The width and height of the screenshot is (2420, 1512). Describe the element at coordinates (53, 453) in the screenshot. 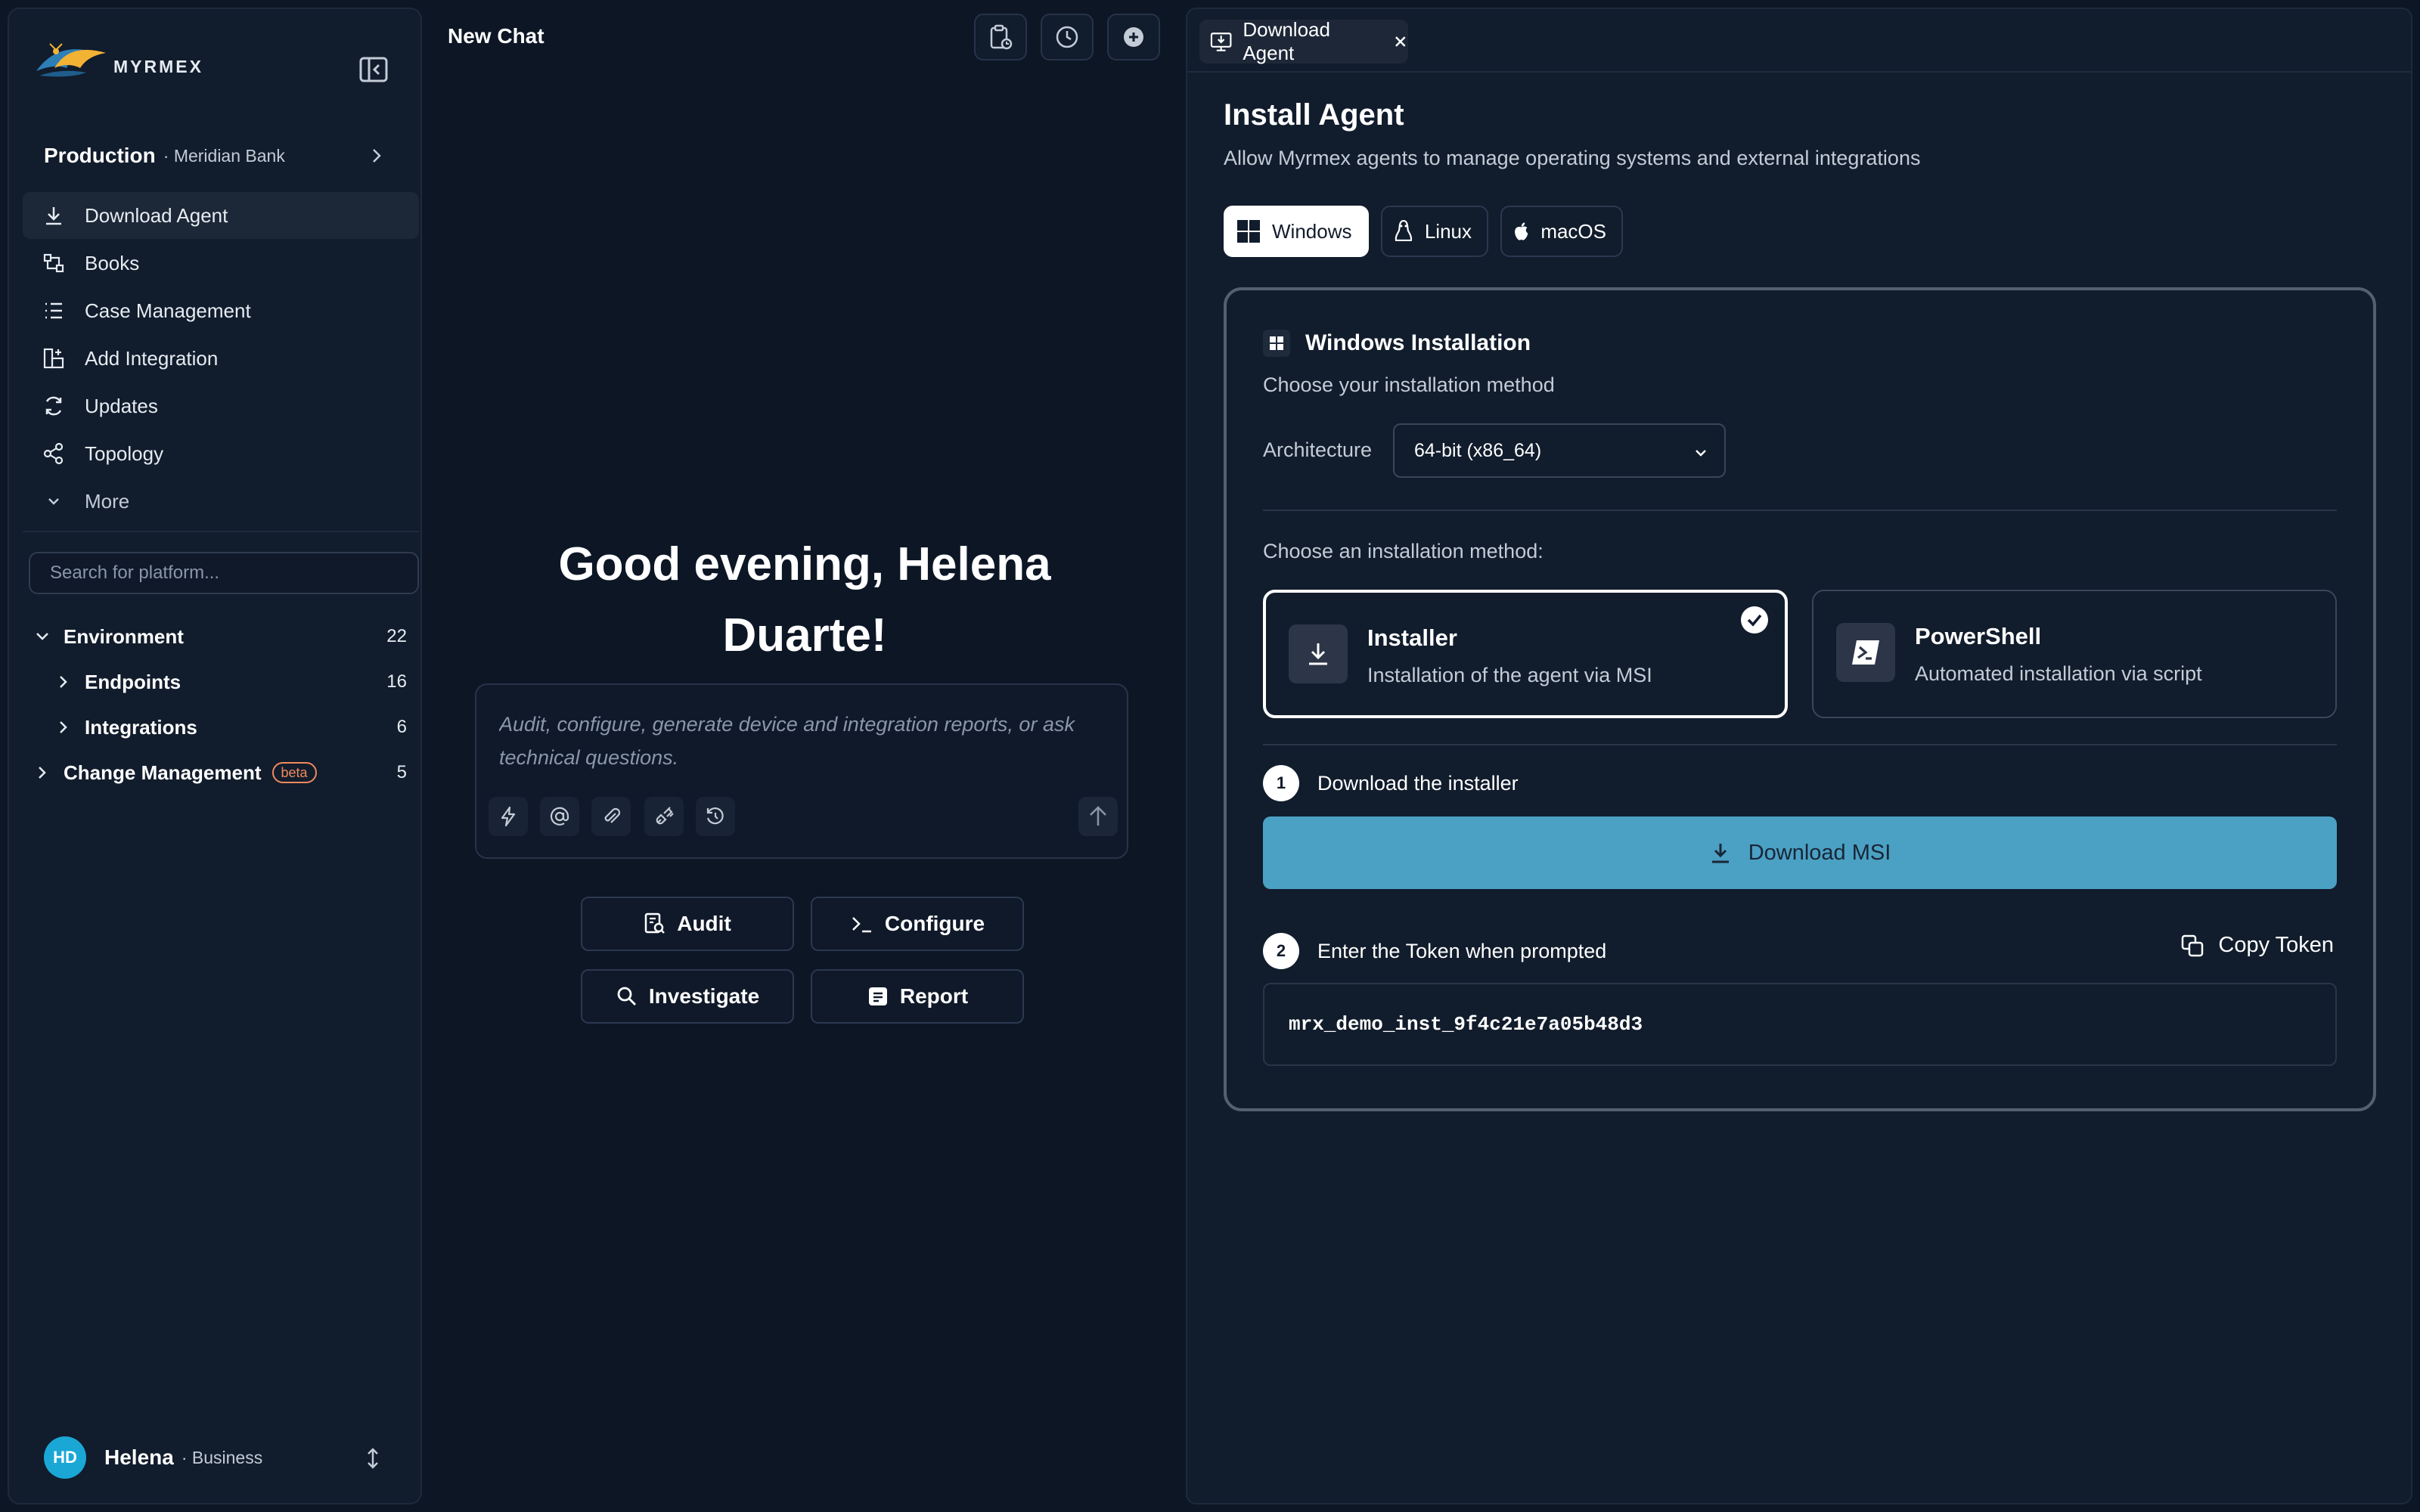

I see `share-icon` at that location.